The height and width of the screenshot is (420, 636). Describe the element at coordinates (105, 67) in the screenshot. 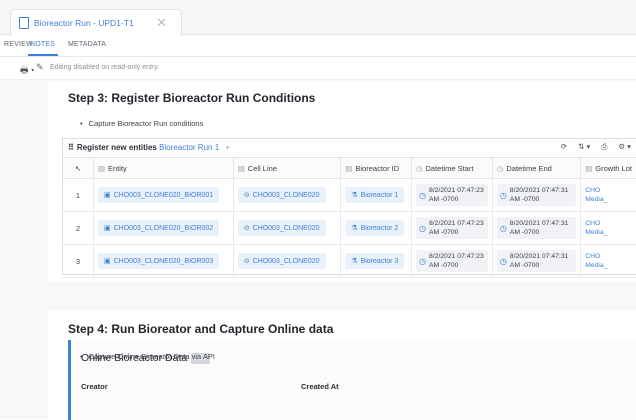

I see `readonly-message: Editing disabled on read-only entry.` at that location.